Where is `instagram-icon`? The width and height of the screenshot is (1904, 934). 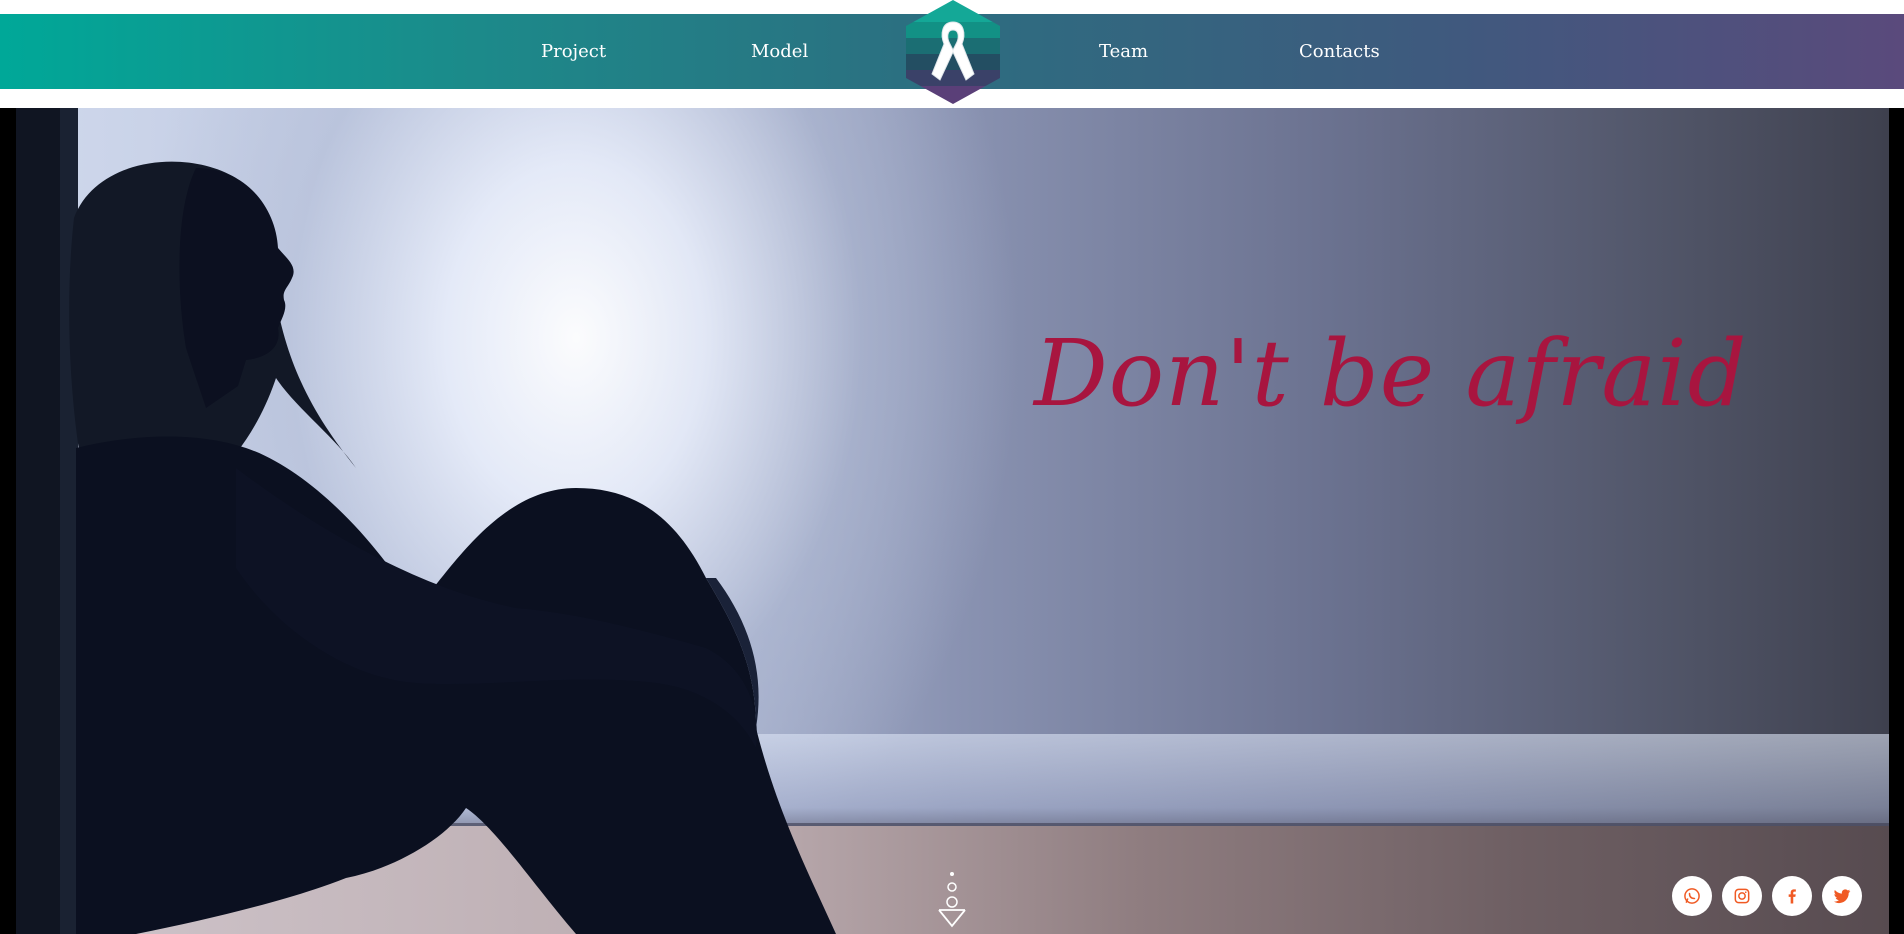 instagram-icon is located at coordinates (1742, 896).